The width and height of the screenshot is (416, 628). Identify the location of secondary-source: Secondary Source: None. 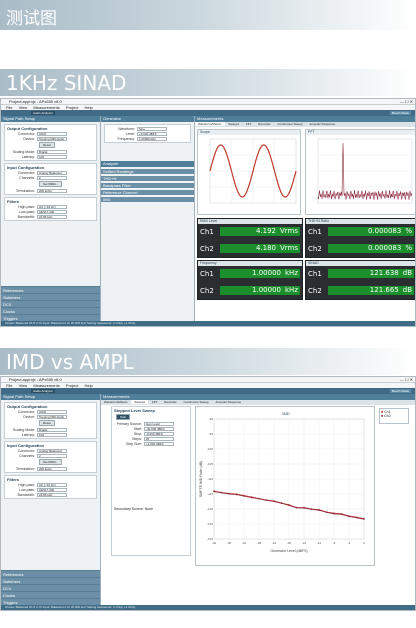
(133, 509).